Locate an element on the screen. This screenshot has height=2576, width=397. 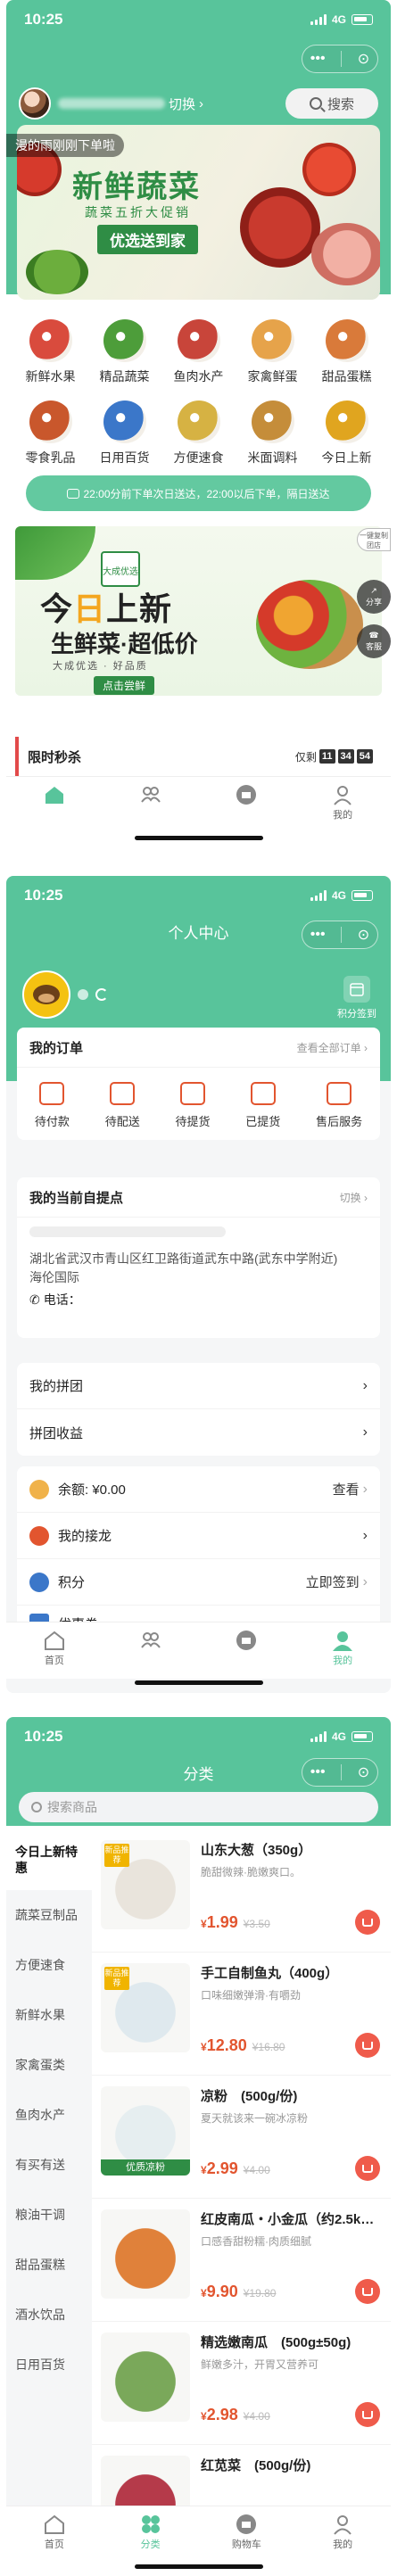
message-icon is located at coordinates (74, 494).